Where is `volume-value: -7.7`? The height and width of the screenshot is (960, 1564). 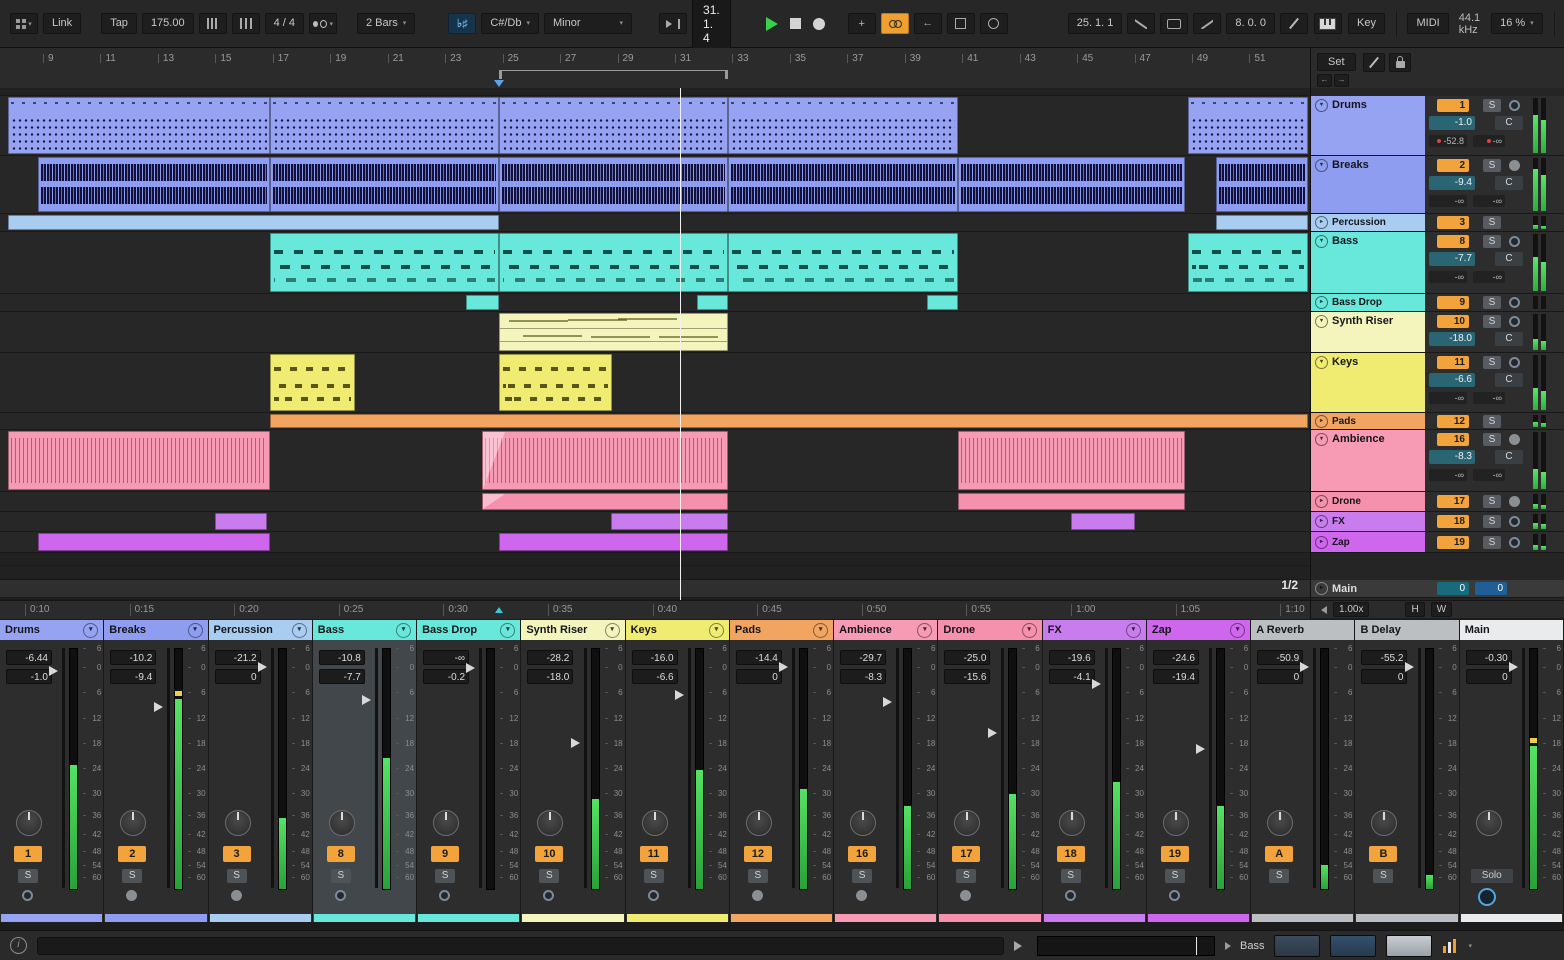
volume-value: -7.7 is located at coordinates (1452, 259).